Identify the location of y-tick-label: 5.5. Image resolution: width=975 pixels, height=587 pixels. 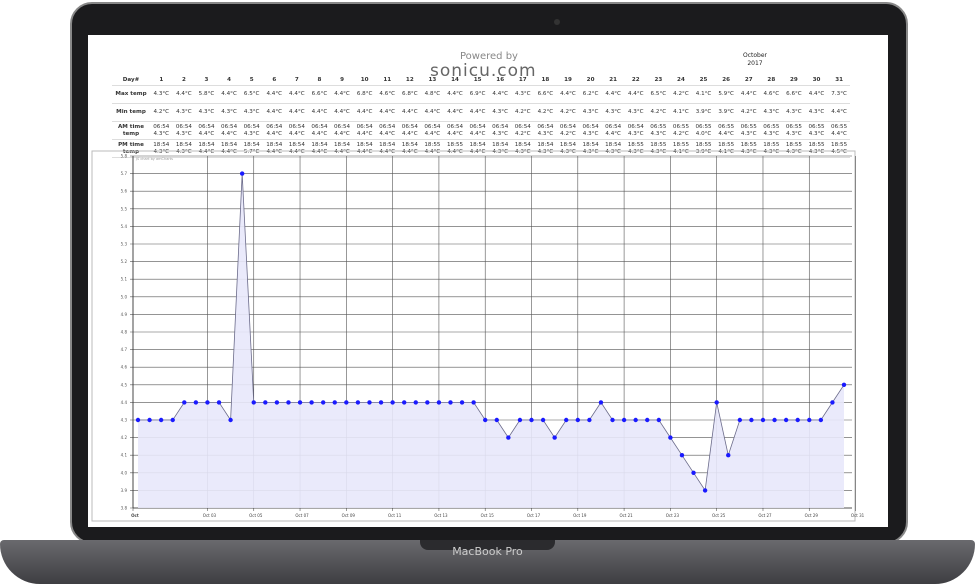
(124, 208).